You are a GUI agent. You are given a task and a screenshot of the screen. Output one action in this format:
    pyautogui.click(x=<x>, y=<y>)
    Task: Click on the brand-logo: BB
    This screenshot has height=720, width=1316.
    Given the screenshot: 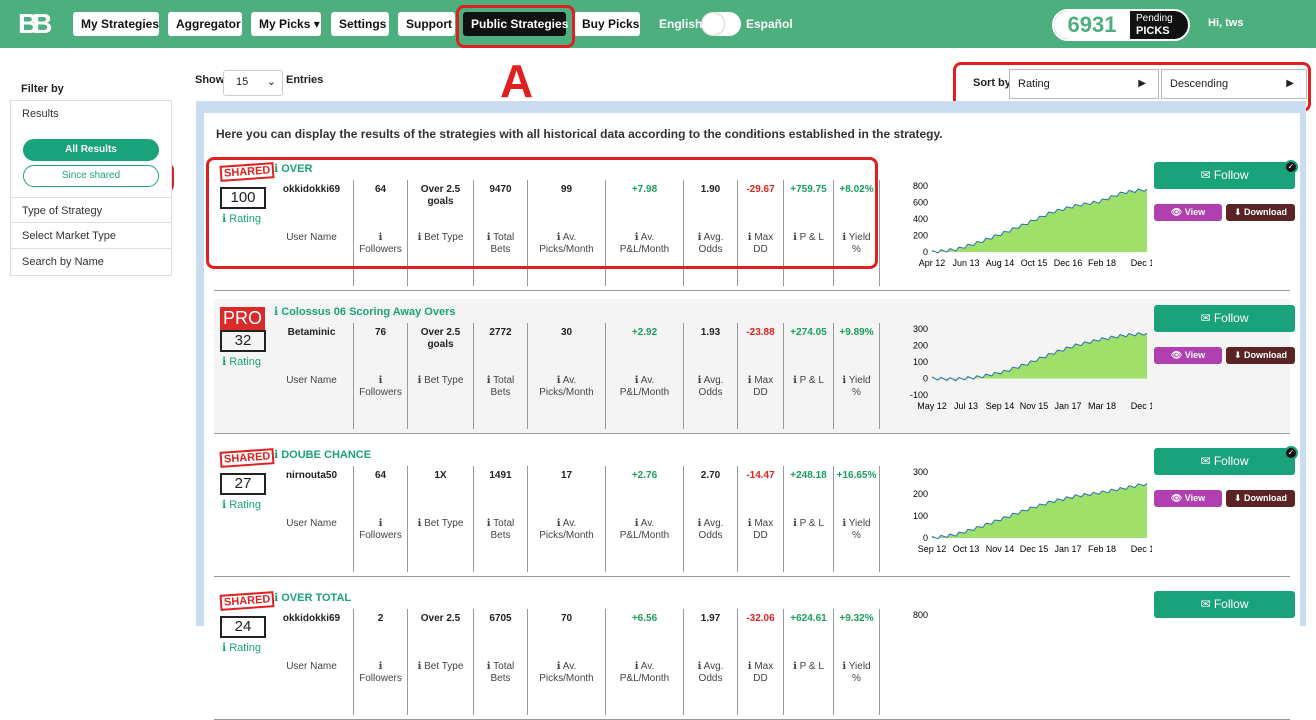 What is the action you would take?
    pyautogui.click(x=40, y=24)
    